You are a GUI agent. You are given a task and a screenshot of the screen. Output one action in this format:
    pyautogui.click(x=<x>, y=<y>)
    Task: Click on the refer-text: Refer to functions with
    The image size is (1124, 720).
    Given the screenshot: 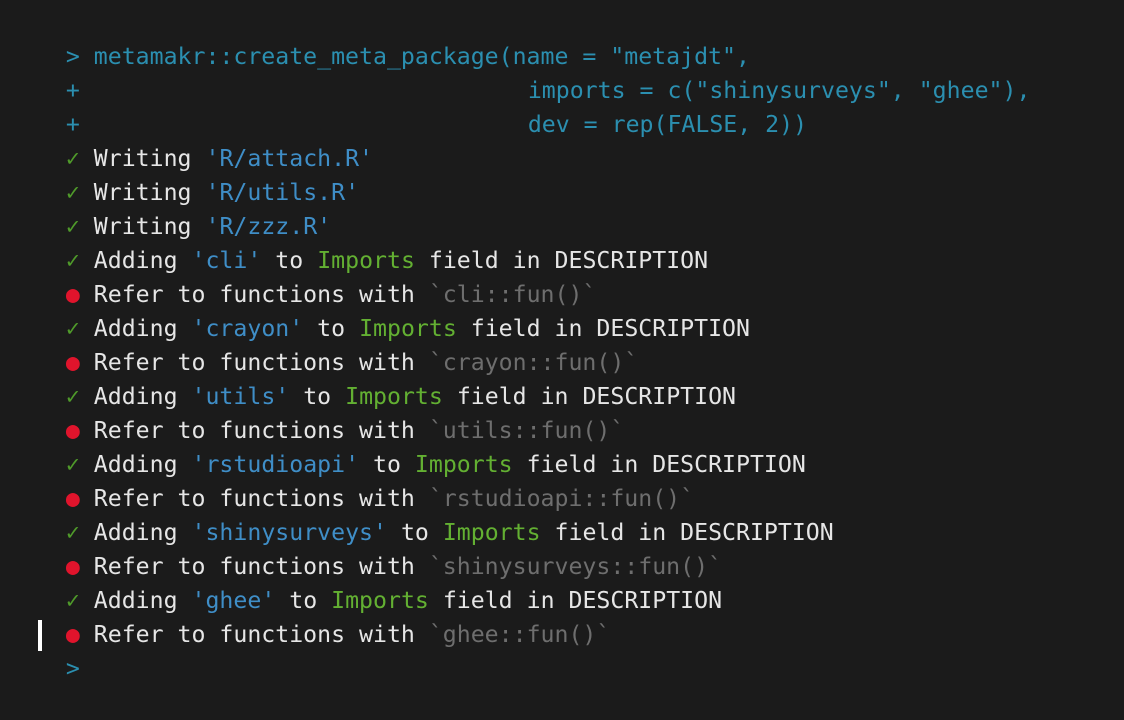 What is the action you would take?
    pyautogui.click(x=254, y=634)
    